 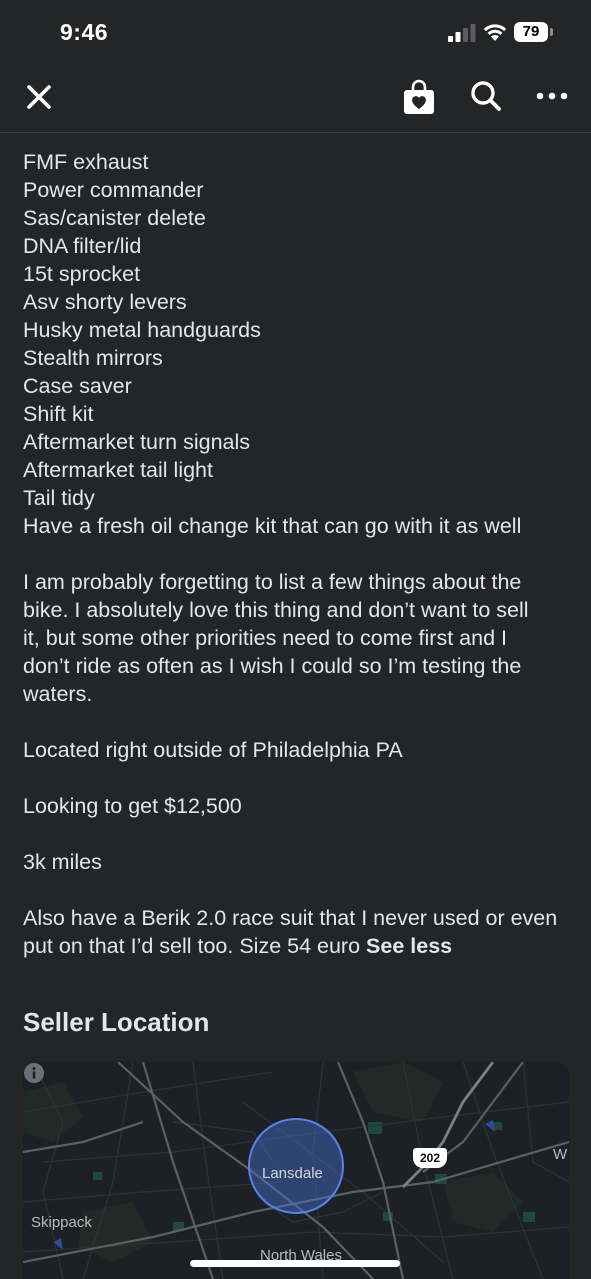 I want to click on paragraph-line-text: put on that I’d sell too. Size 54 euro, so click(x=195, y=946).